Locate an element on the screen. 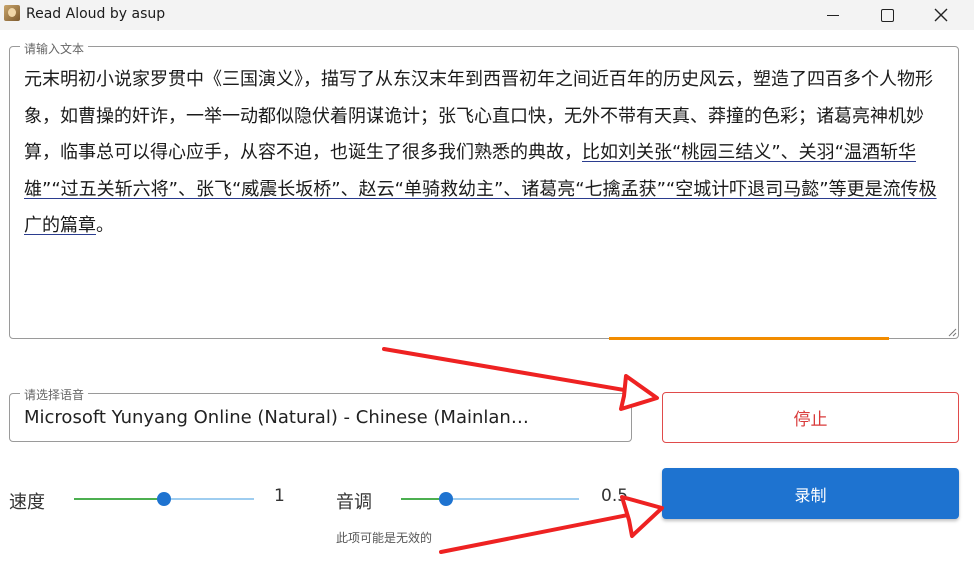 The width and height of the screenshot is (974, 570). window-title: Read Aloud by asup is located at coordinates (96, 14).